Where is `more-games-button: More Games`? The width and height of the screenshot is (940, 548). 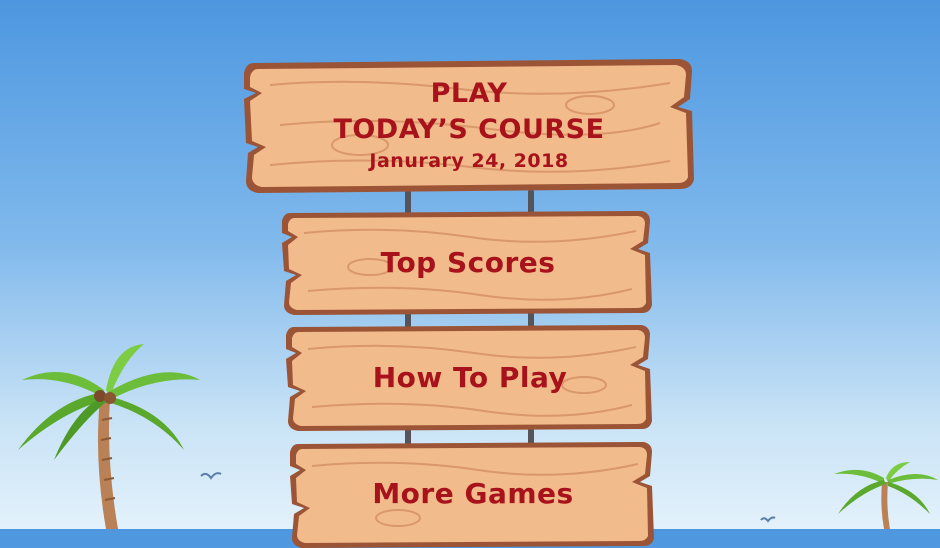
more-games-button: More Games is located at coordinates (473, 493).